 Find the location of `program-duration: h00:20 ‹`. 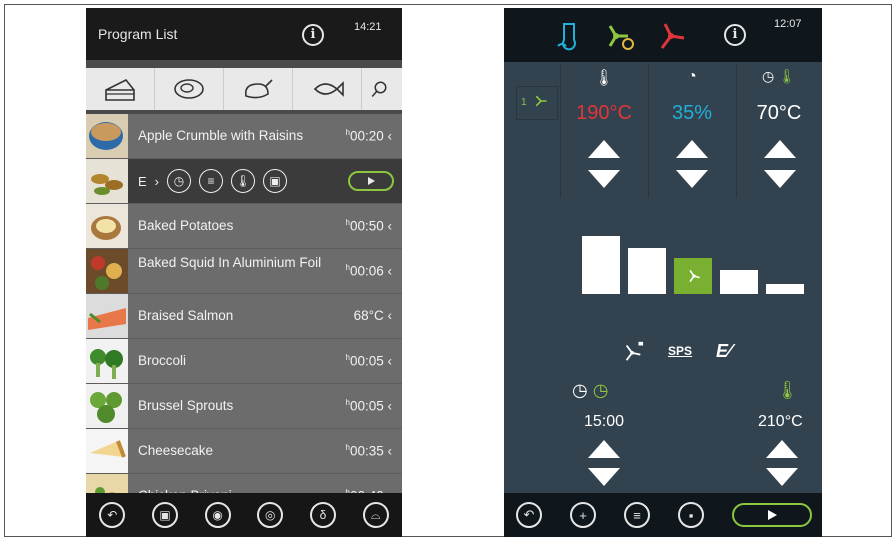

program-duration: h00:20 ‹ is located at coordinates (369, 136).